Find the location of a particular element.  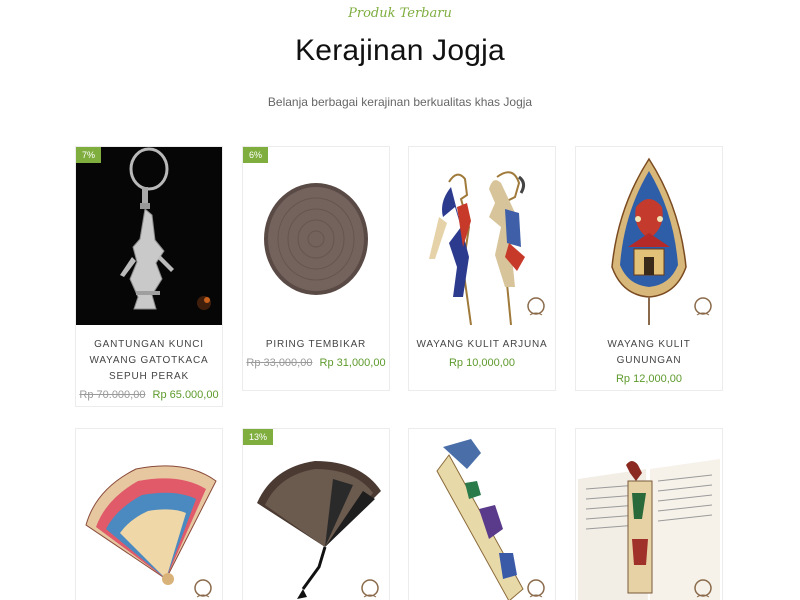

product-image: 6% is located at coordinates (316, 236).